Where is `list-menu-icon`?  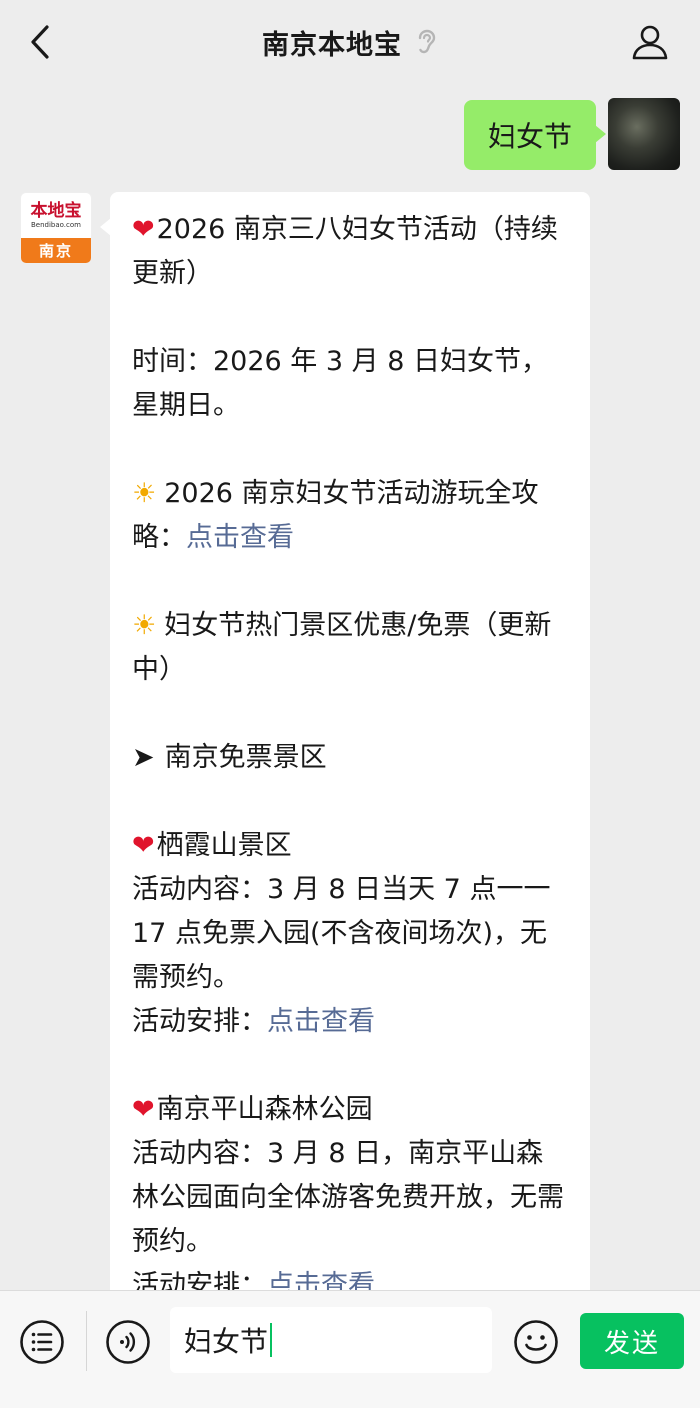
list-menu-icon is located at coordinates (42, 1342).